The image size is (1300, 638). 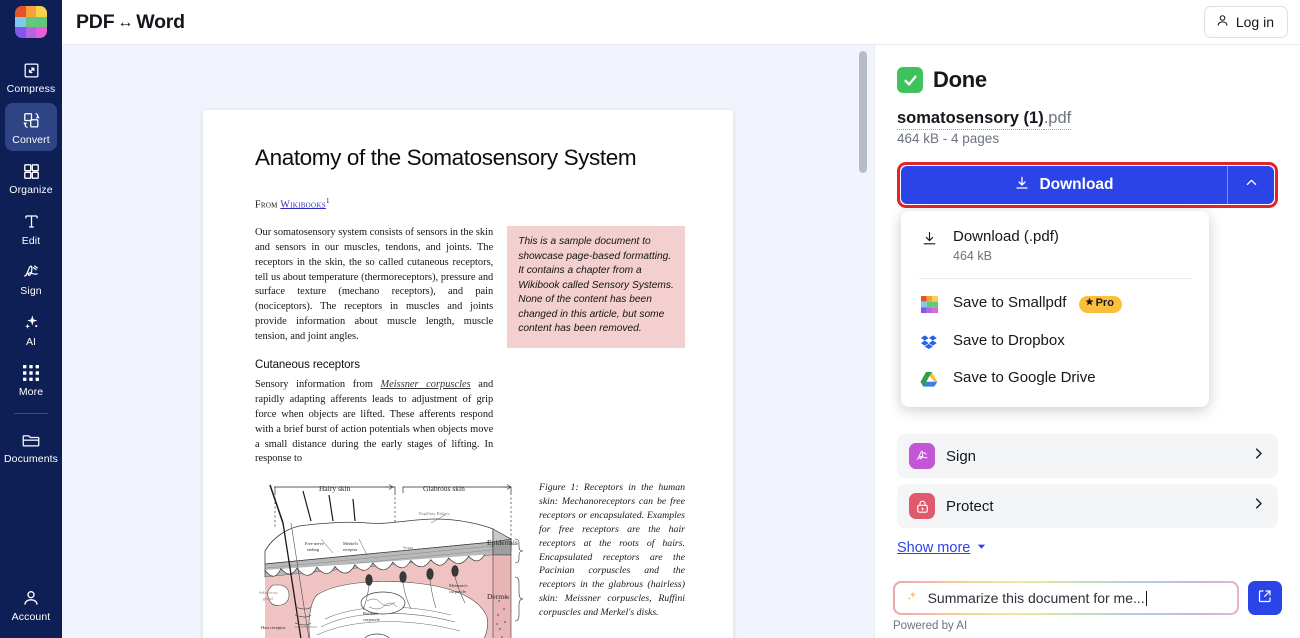 I want to click on figure-label-meissners-corpuscle-2: corpuscle, so click(x=457, y=591).